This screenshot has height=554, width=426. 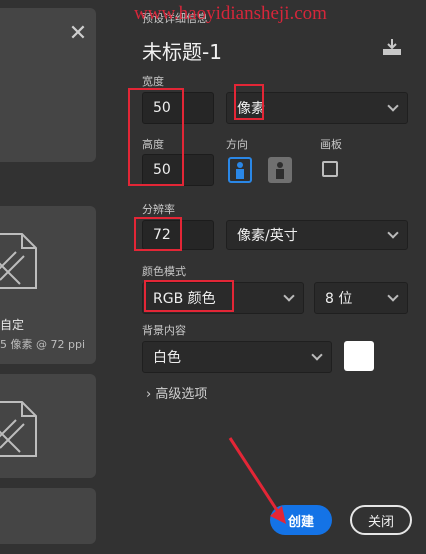 What do you see at coordinates (158, 209) in the screenshot?
I see `resolution-label: 分辨率` at bounding box center [158, 209].